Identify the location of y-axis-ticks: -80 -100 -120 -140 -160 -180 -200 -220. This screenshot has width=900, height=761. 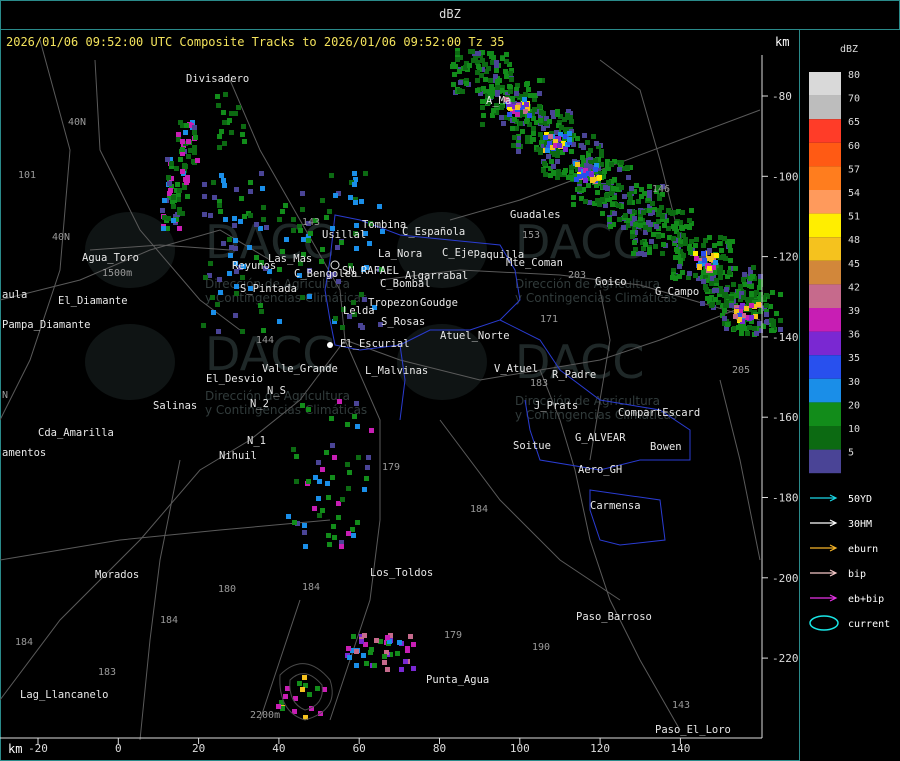
(780, 396).